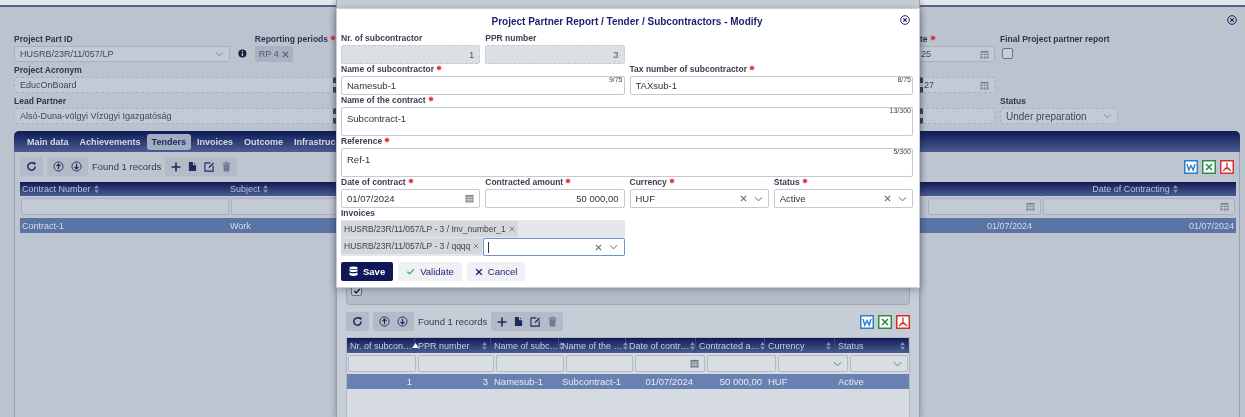 The width and height of the screenshot is (1245, 417). What do you see at coordinates (240, 225) in the screenshot?
I see `table-cell: Work` at bounding box center [240, 225].